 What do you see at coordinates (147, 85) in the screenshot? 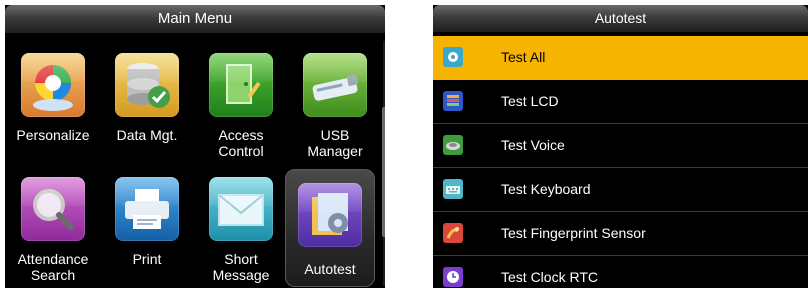
I see `database-icon` at bounding box center [147, 85].